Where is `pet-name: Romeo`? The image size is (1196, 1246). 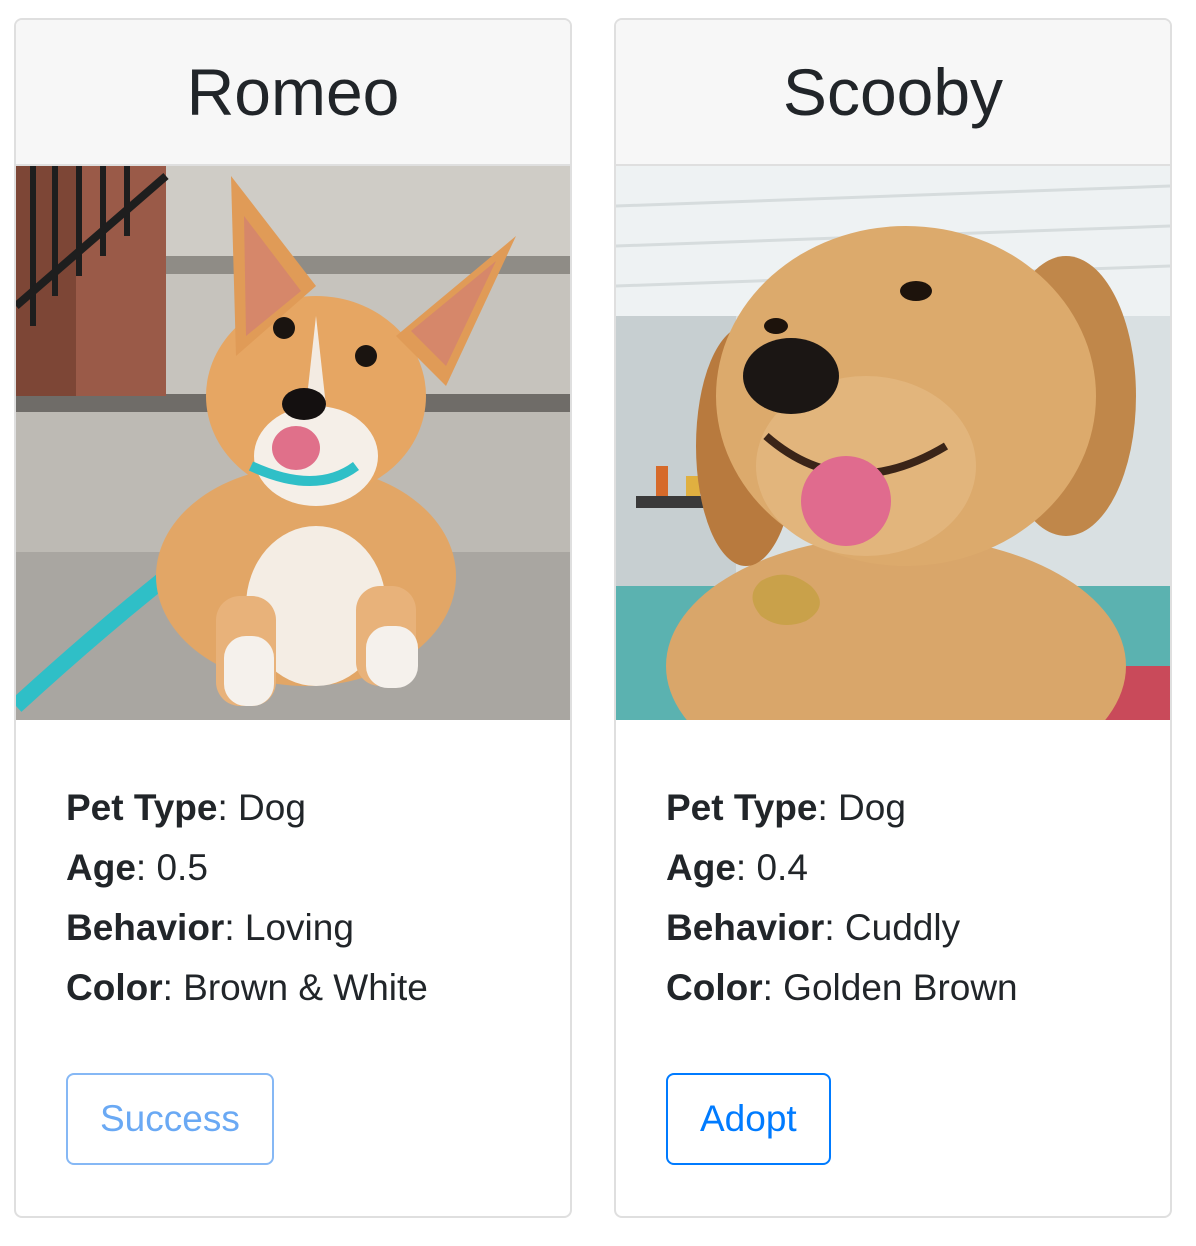
pet-name: Romeo is located at coordinates (293, 93).